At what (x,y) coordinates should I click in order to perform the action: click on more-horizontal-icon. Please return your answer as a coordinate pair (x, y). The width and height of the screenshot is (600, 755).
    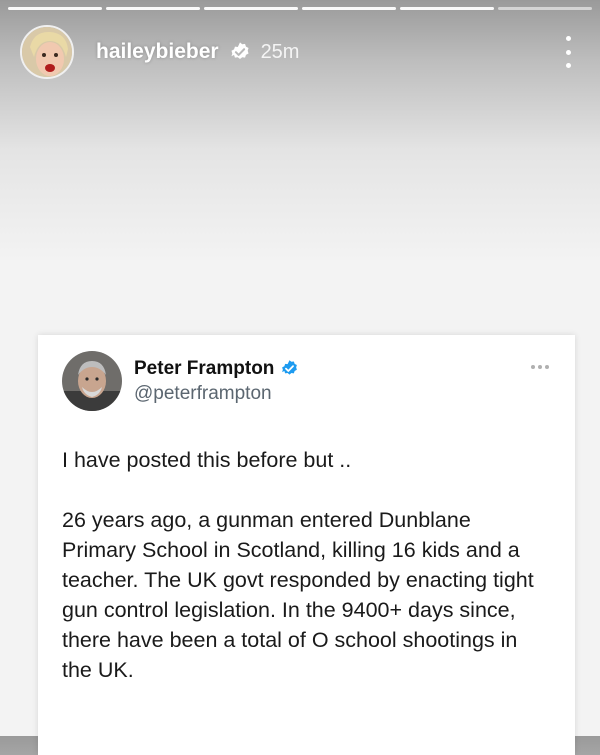
    Looking at the image, I should click on (540, 367).